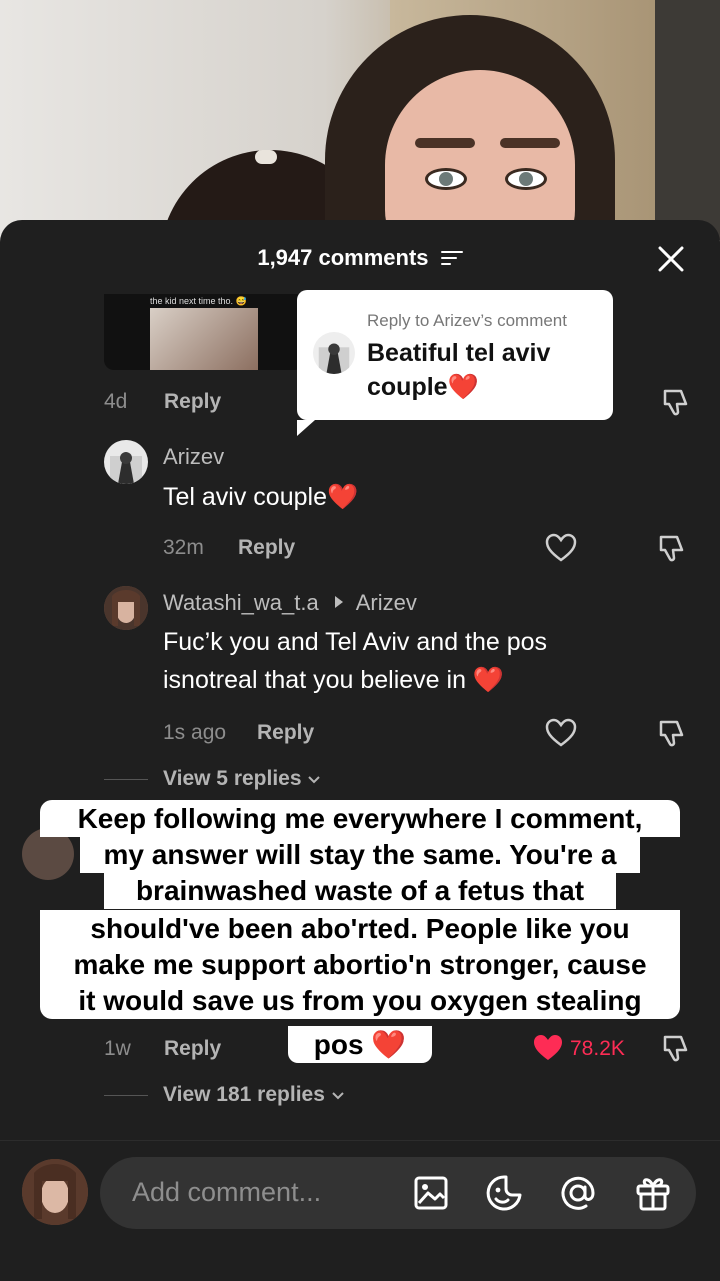  I want to click on caption-line: my answer will stay the same. You're a, so click(360, 854).